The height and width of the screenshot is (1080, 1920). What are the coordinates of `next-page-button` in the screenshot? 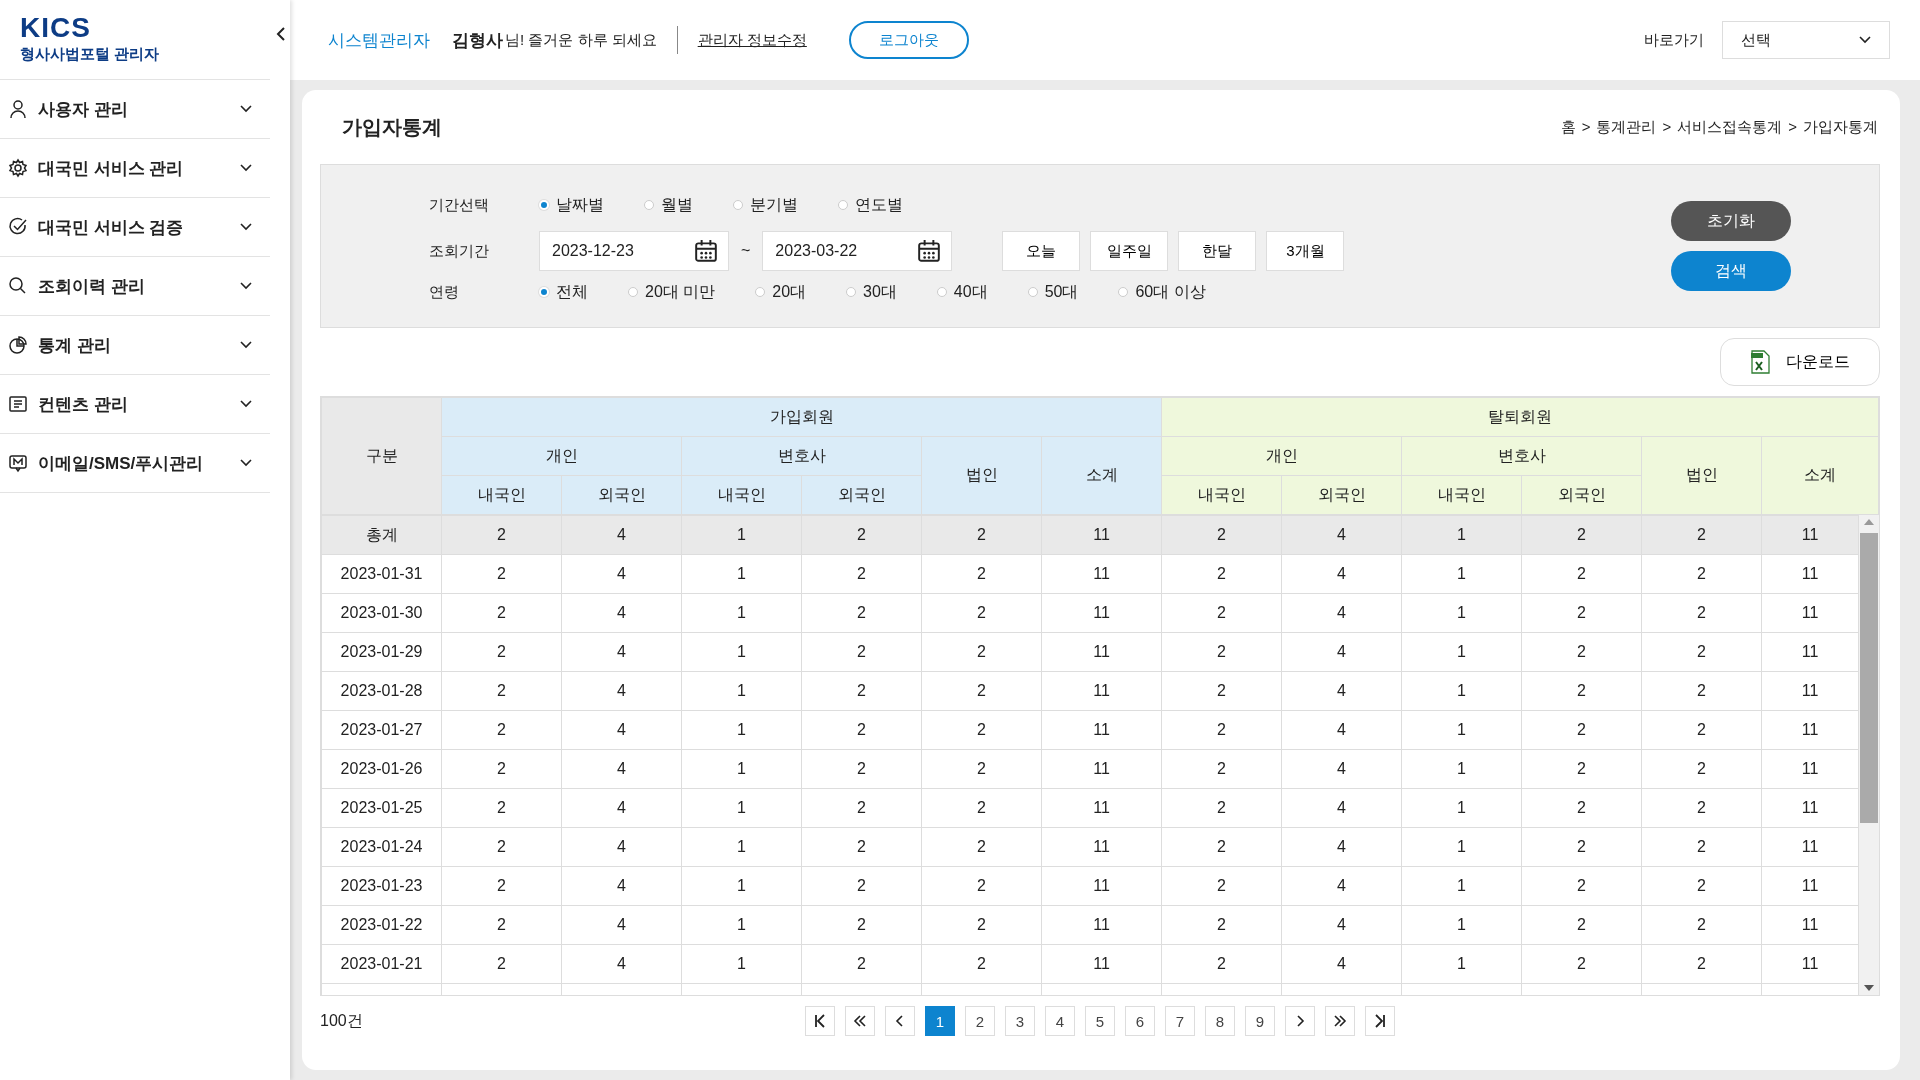 It's located at (1300, 1021).